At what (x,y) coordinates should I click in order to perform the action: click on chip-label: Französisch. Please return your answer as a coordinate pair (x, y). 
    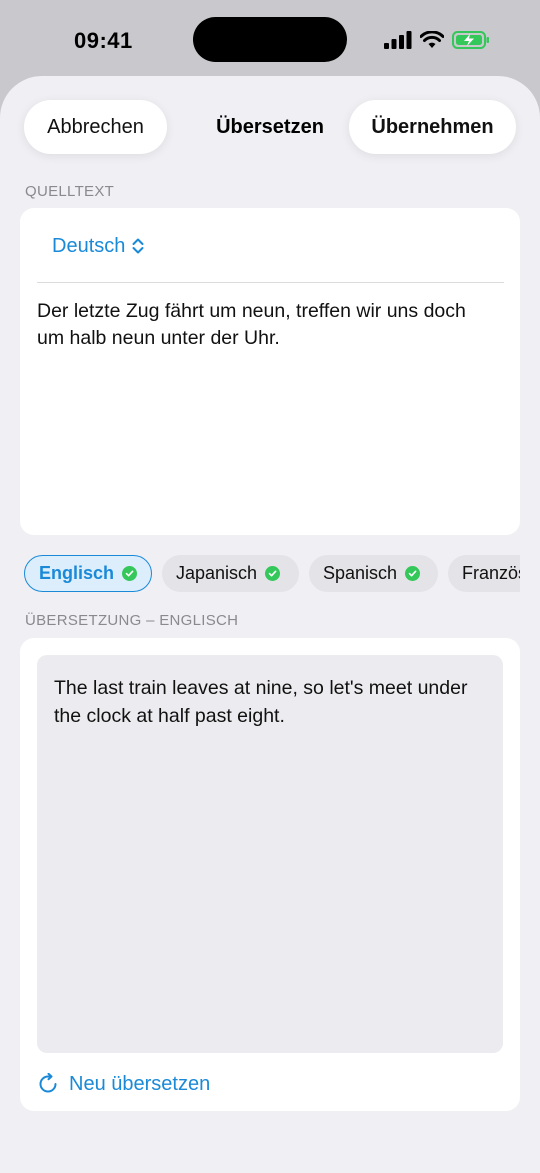
    Looking at the image, I should click on (491, 573).